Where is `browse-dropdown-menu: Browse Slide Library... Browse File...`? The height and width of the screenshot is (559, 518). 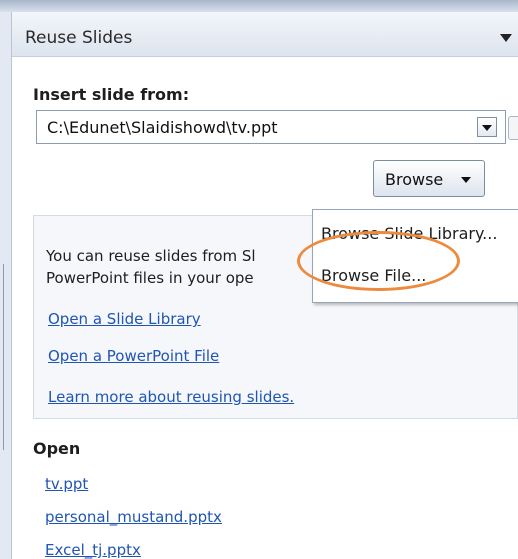 browse-dropdown-menu: Browse Slide Library... Browse File... is located at coordinates (415, 256).